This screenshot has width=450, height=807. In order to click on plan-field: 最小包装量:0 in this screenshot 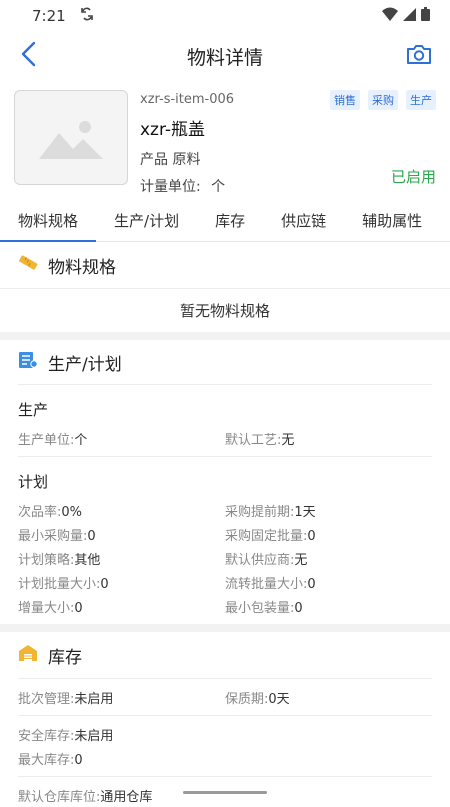, I will do `click(264, 608)`.